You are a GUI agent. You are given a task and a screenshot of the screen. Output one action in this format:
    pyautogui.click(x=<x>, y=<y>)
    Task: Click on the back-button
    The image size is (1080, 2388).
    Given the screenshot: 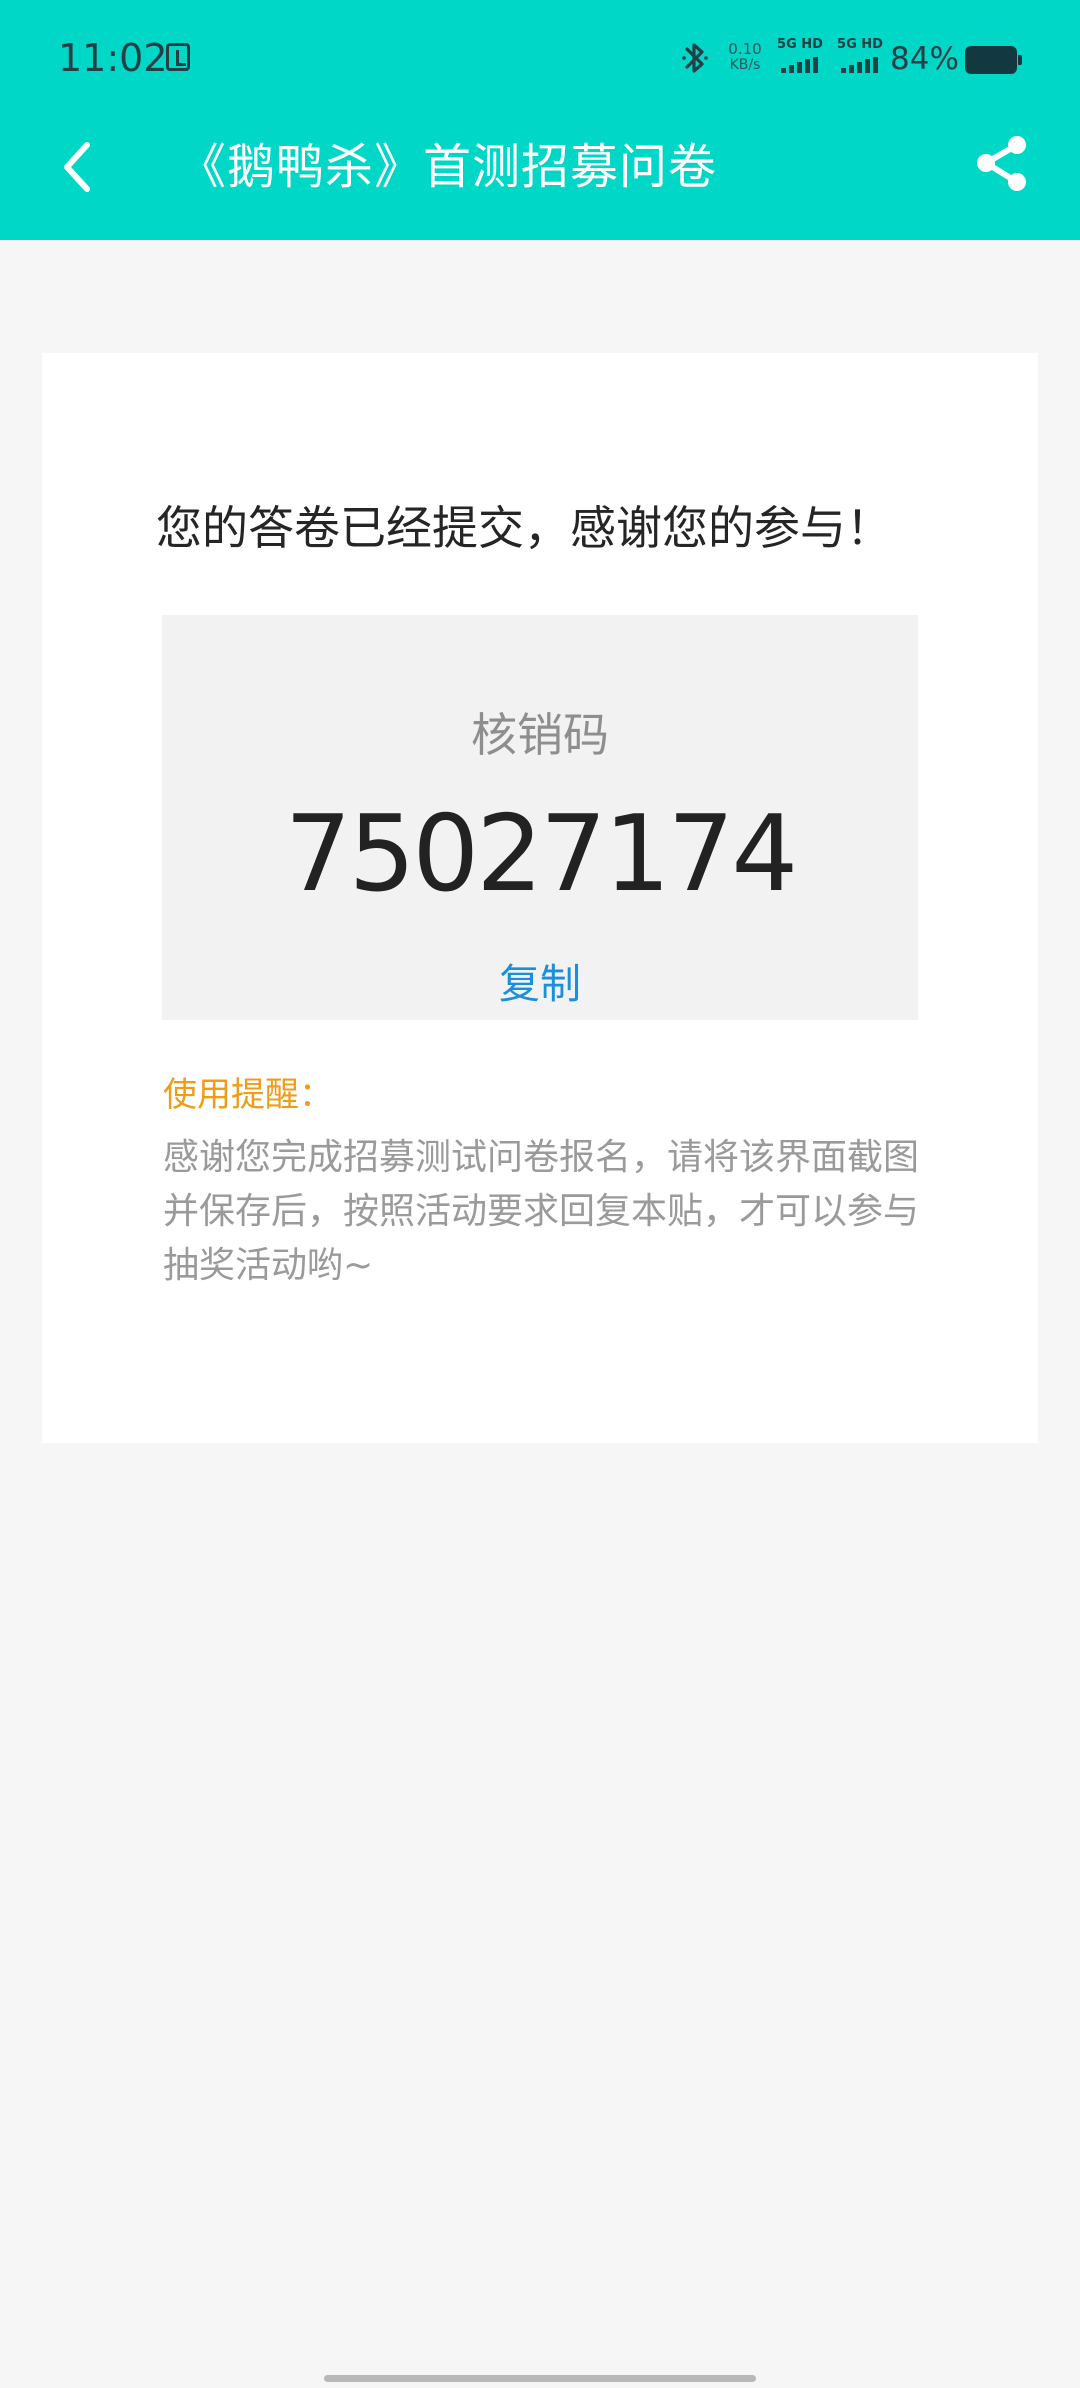 What is the action you would take?
    pyautogui.click(x=80, y=167)
    